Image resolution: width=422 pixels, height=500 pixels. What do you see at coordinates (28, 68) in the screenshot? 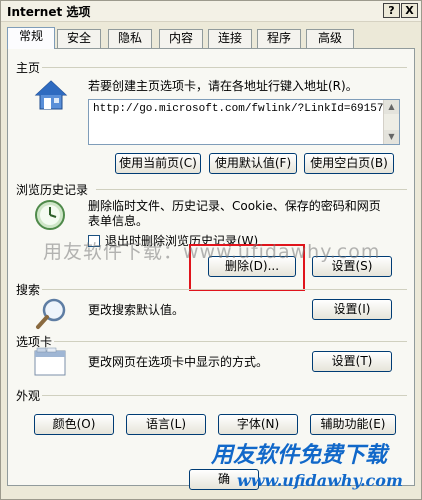
I see `home-section-title: 主页` at bounding box center [28, 68].